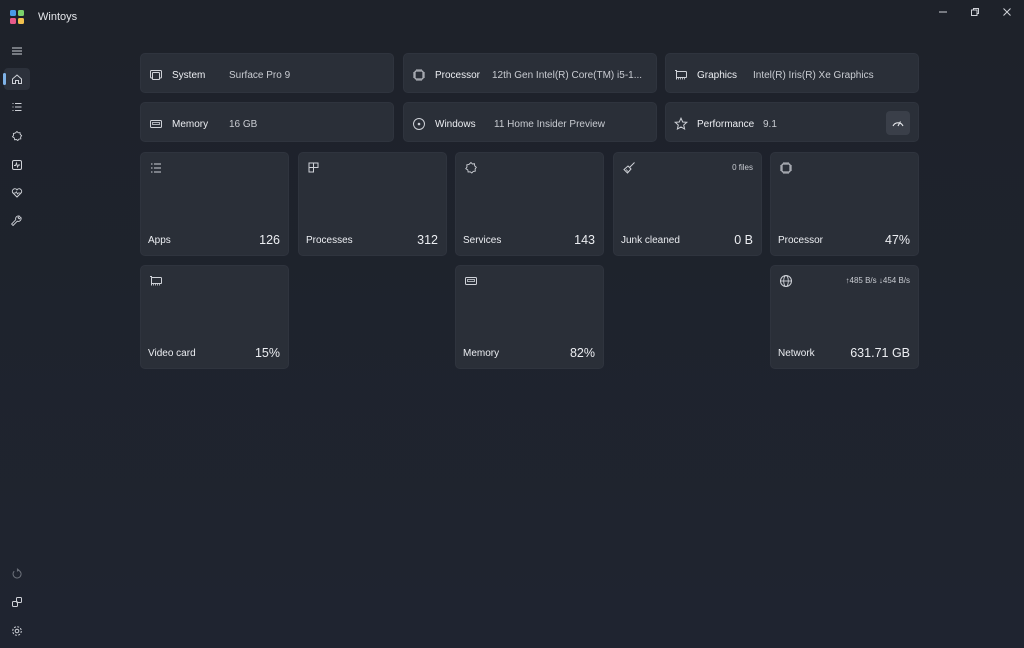  What do you see at coordinates (792, 122) in the screenshot?
I see `performance-info-card: Performance 9.1` at bounding box center [792, 122].